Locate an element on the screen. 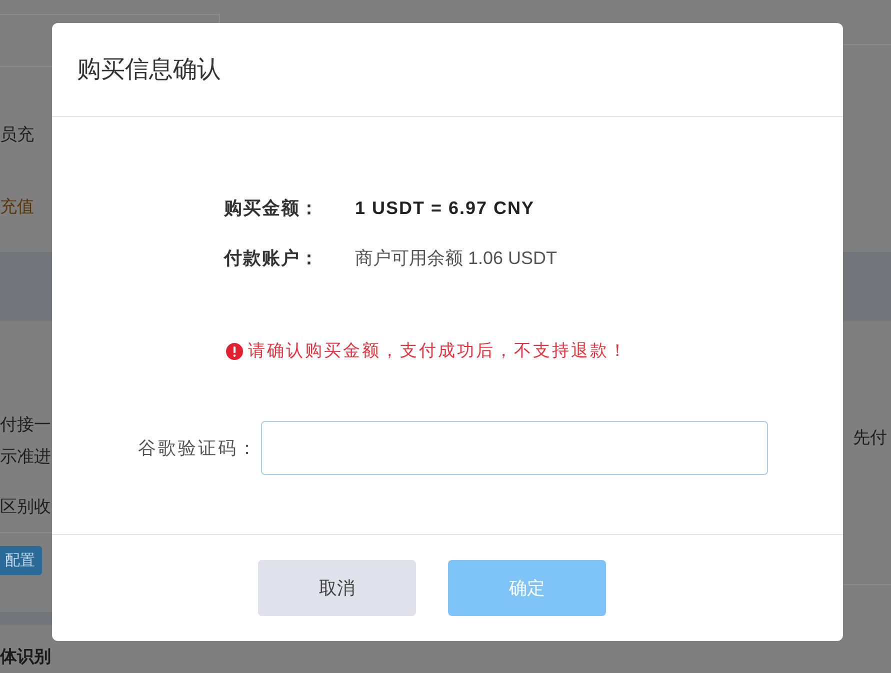  dialog-title: 购买信息确认 is located at coordinates (149, 69).